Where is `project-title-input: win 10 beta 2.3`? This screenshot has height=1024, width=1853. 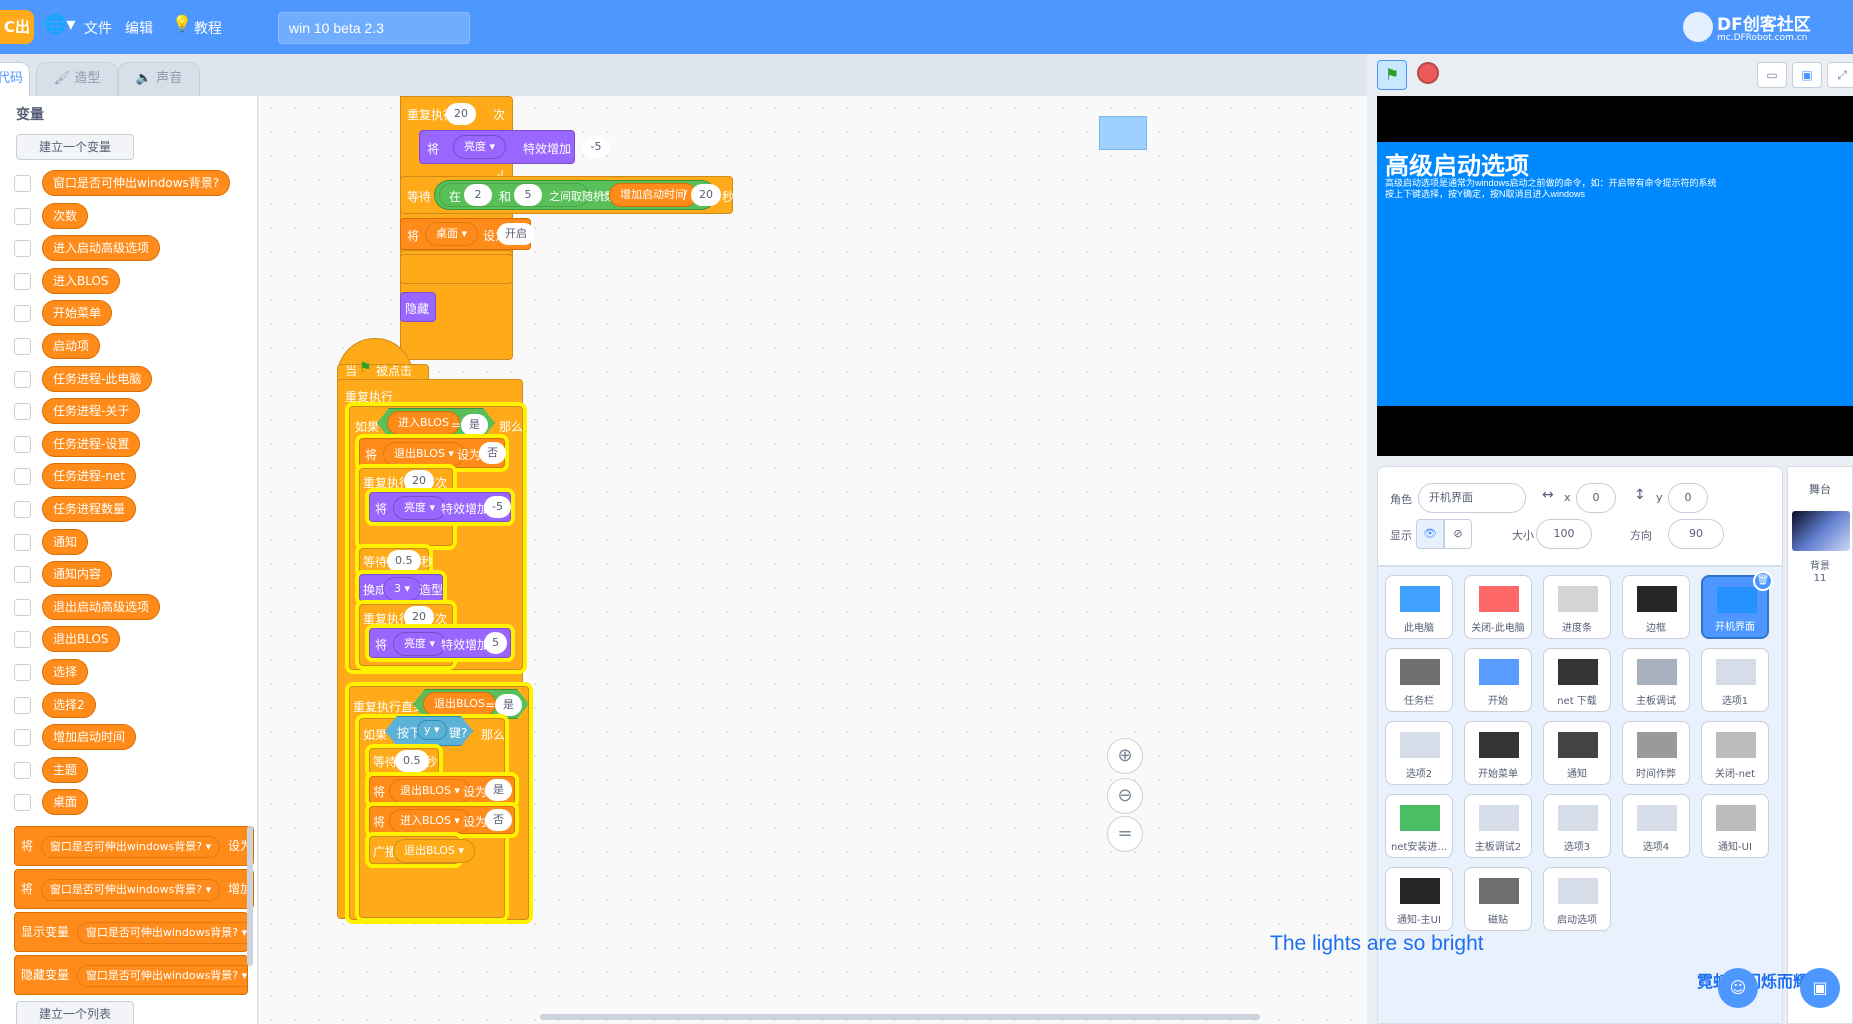
project-title-input: win 10 beta 2.3 is located at coordinates (374, 28).